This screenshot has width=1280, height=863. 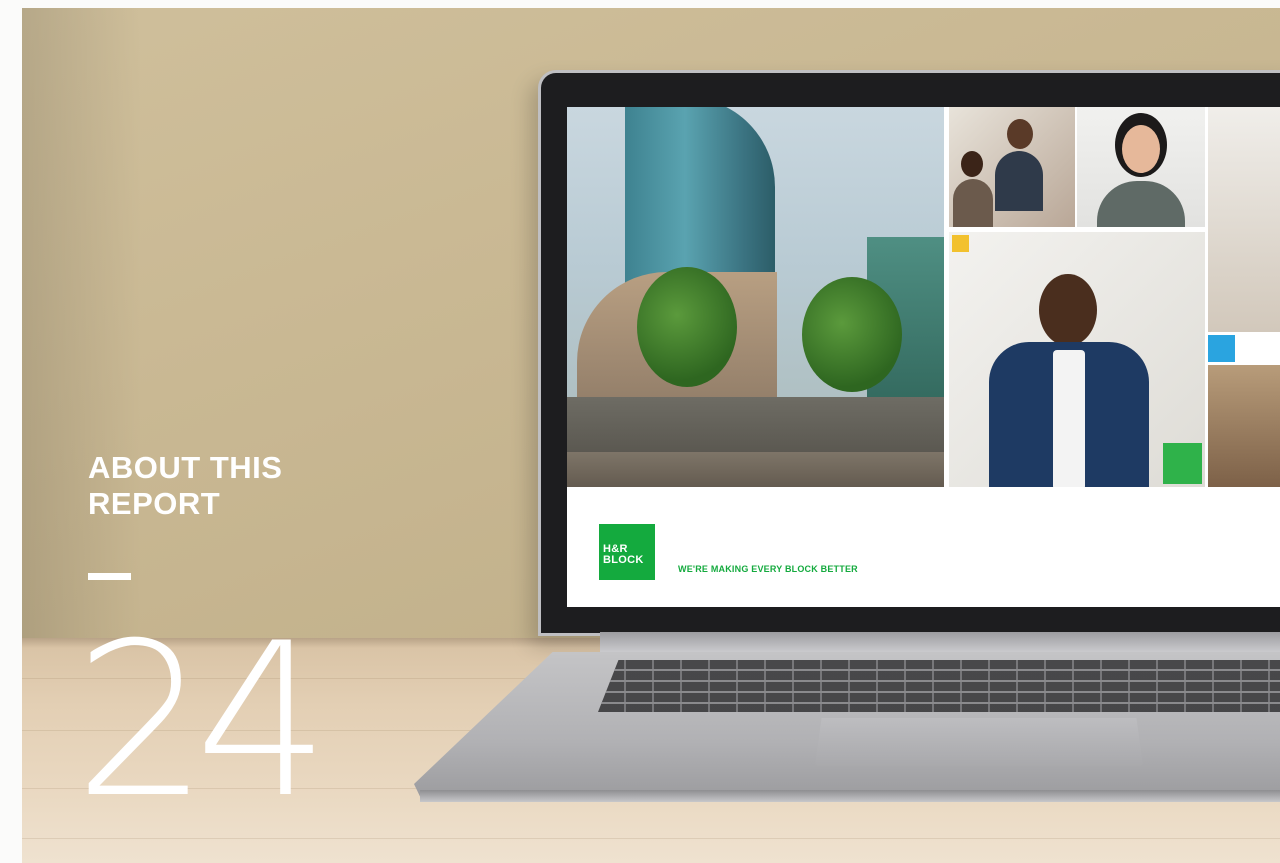 I want to click on logo-line-2: BLOCK, so click(x=623, y=560).